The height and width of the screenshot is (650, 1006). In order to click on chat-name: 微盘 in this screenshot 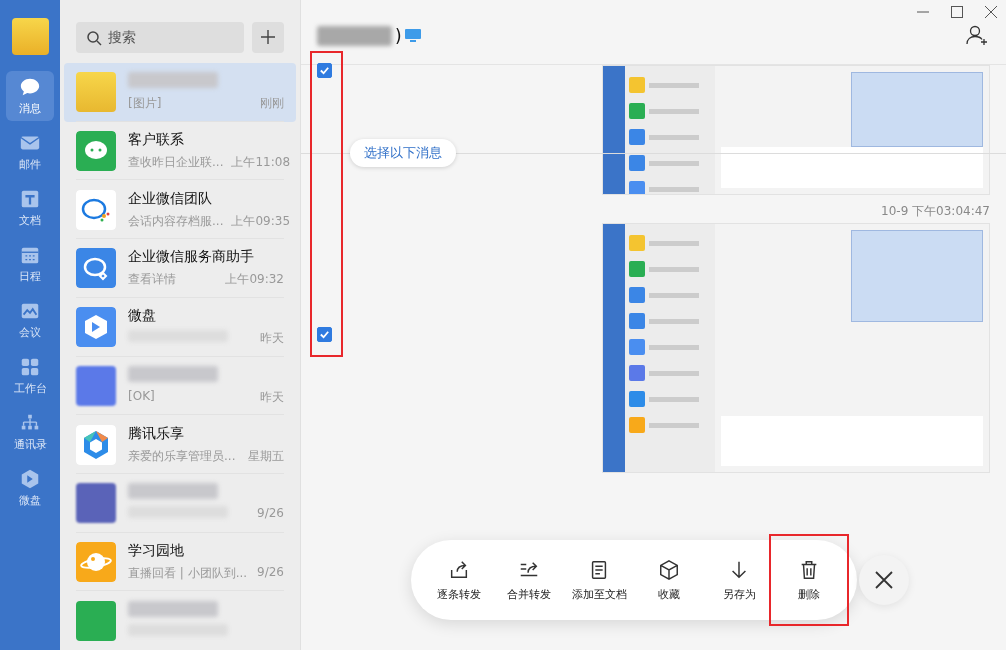, I will do `click(142, 315)`.